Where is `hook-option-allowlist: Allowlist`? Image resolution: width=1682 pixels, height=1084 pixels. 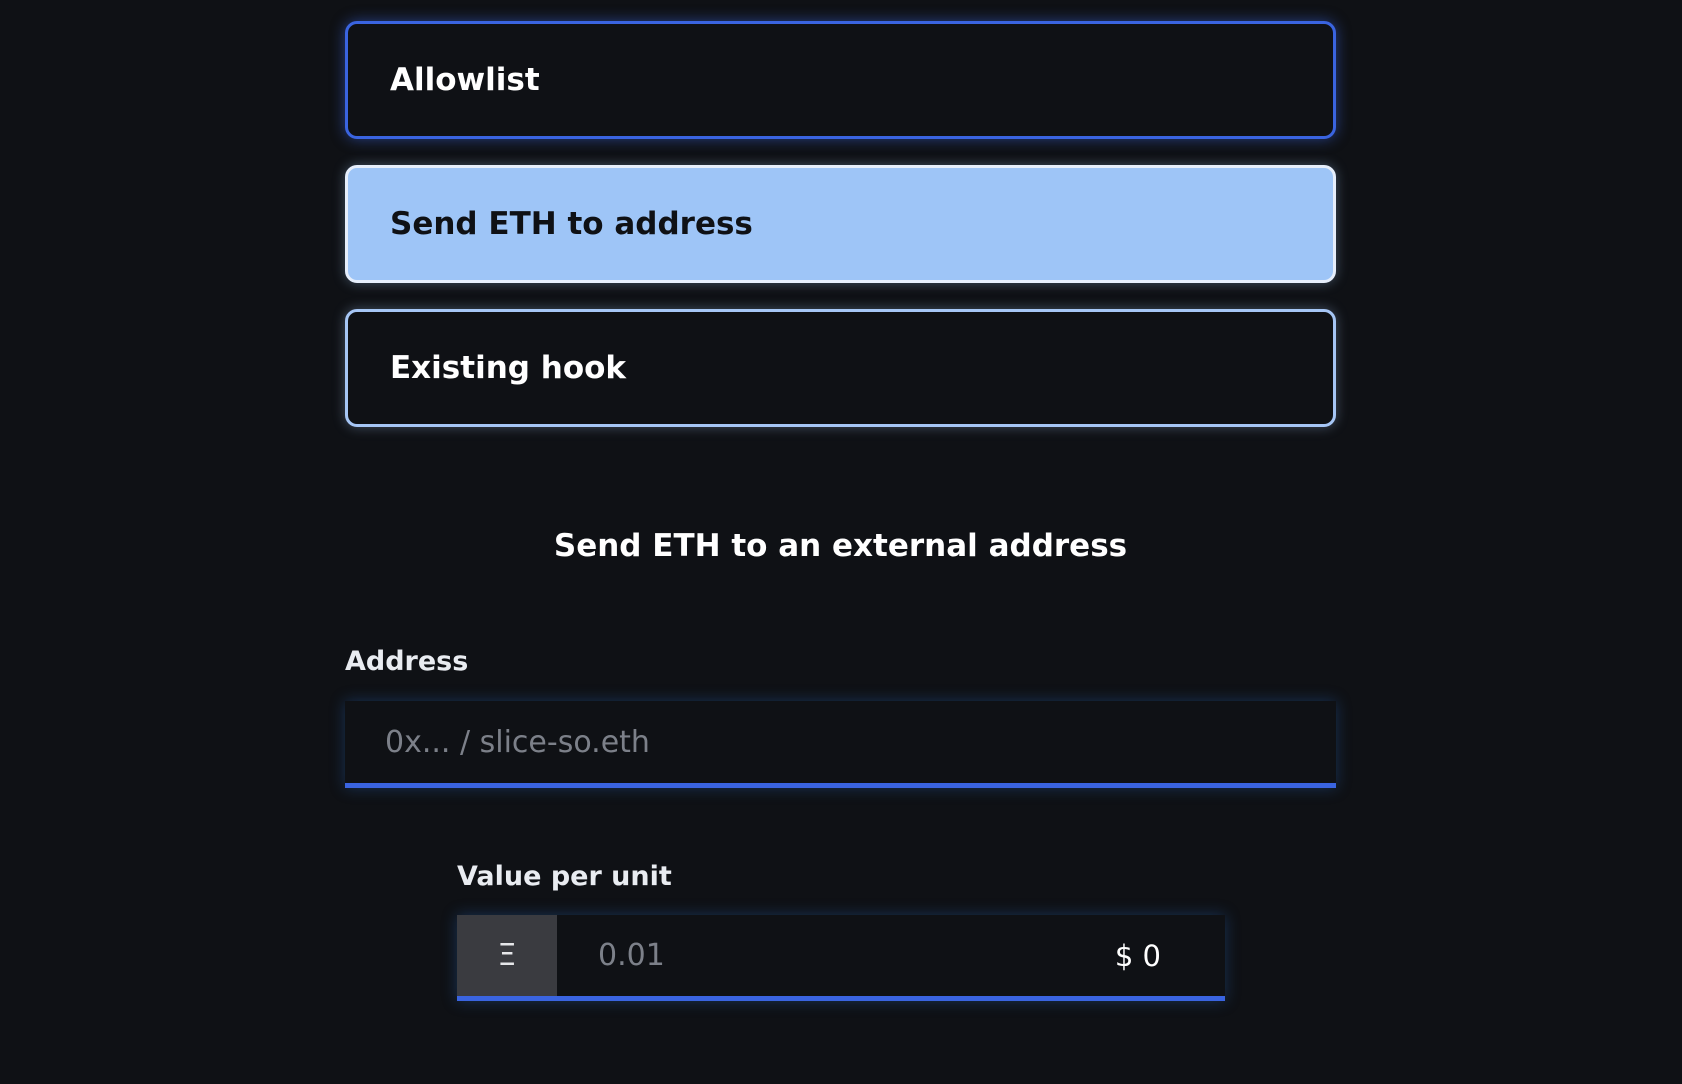 hook-option-allowlist: Allowlist is located at coordinates (840, 80).